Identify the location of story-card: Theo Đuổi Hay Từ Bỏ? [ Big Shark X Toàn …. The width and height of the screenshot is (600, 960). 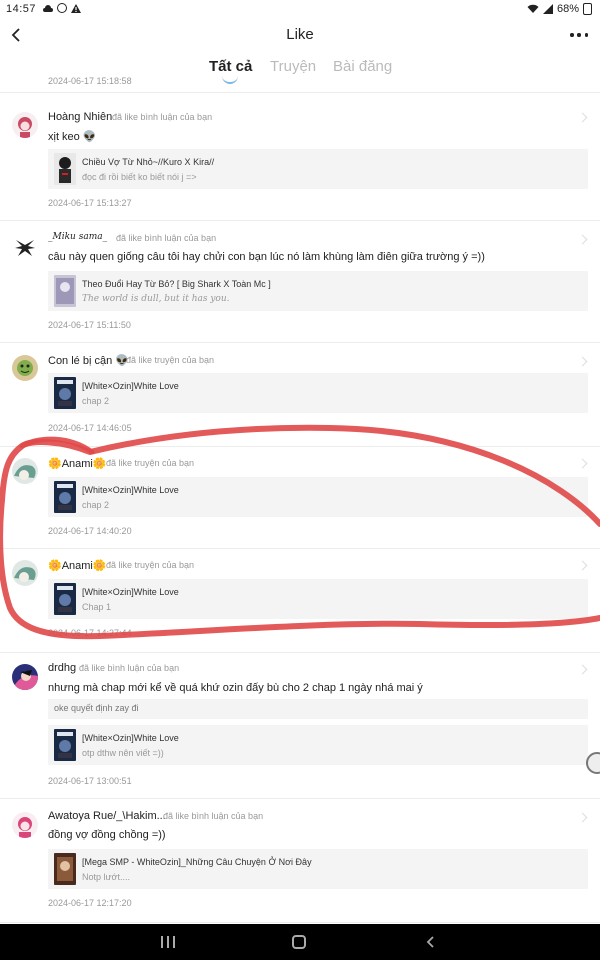
(318, 291).